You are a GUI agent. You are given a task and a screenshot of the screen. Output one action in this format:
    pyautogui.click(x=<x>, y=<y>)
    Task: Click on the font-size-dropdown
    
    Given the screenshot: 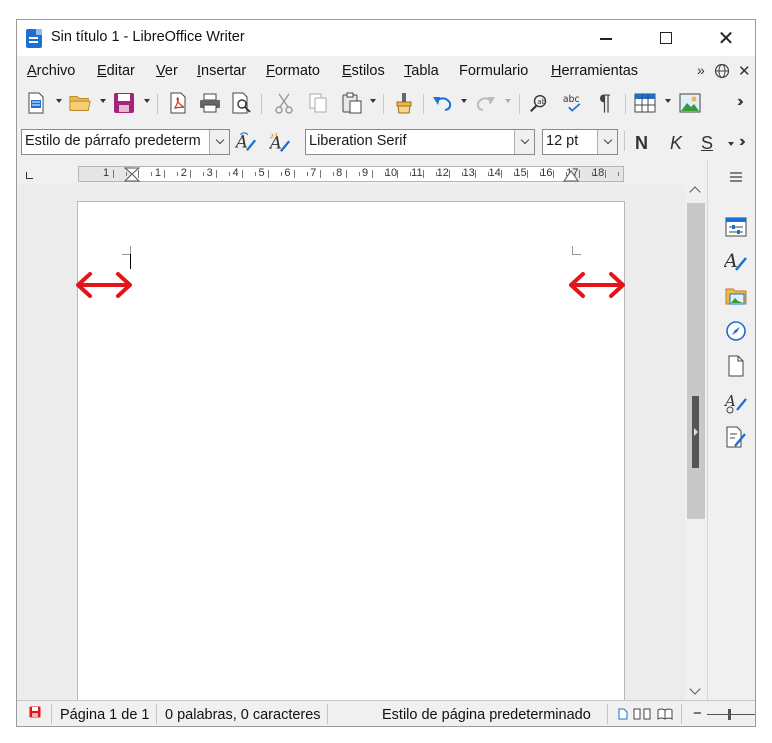 What is the action you would take?
    pyautogui.click(x=607, y=142)
    